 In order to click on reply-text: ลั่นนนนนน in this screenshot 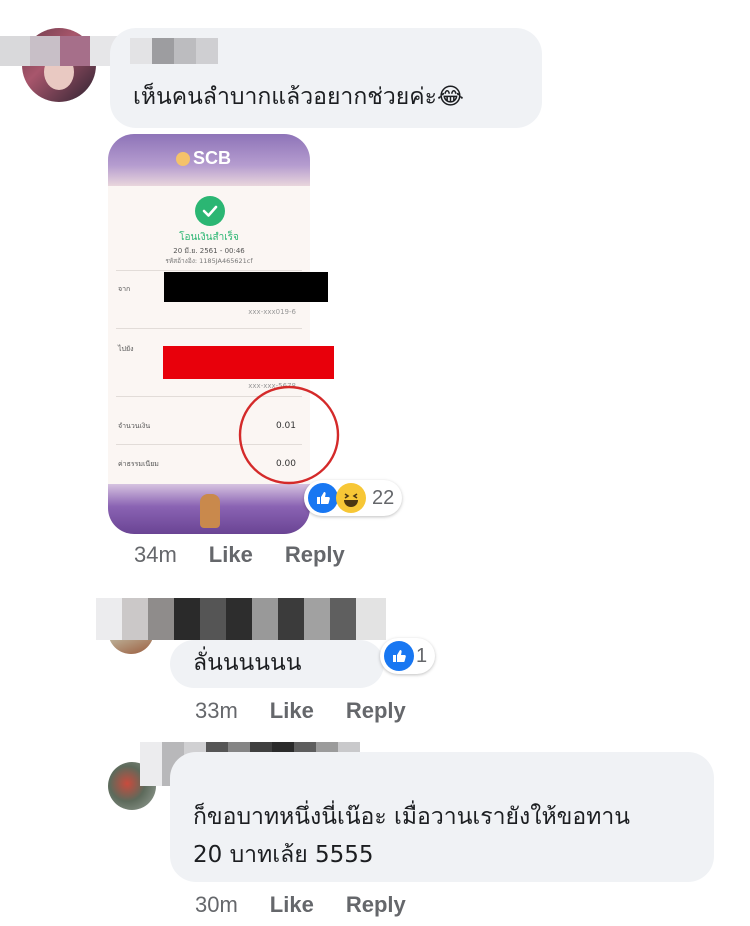, I will do `click(247, 663)`.